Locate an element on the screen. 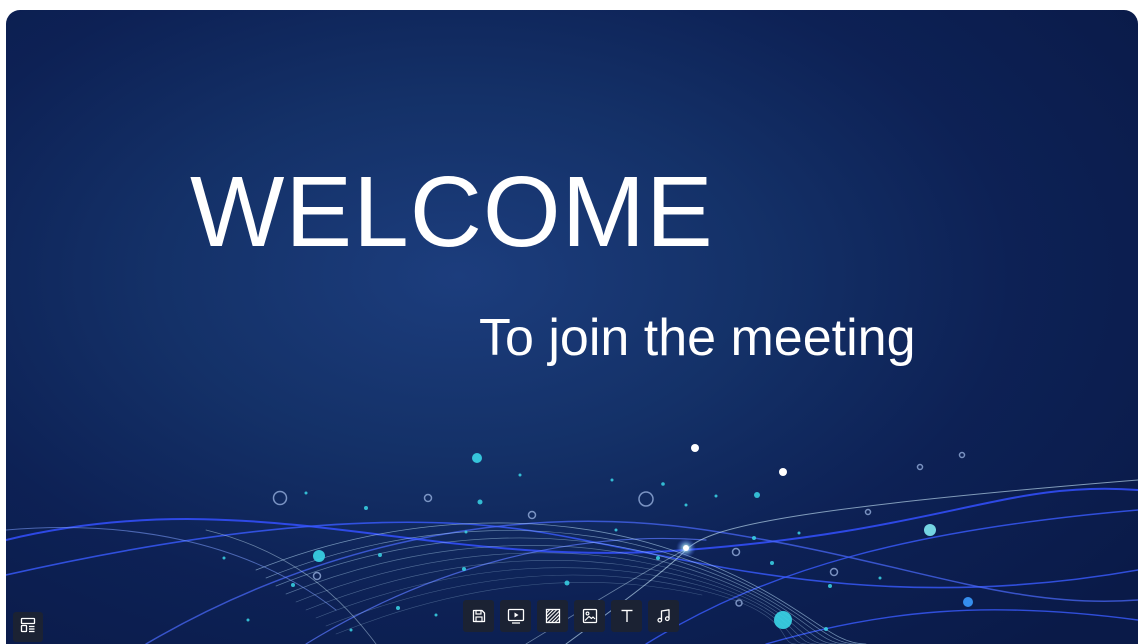  play-video-button is located at coordinates (515, 616).